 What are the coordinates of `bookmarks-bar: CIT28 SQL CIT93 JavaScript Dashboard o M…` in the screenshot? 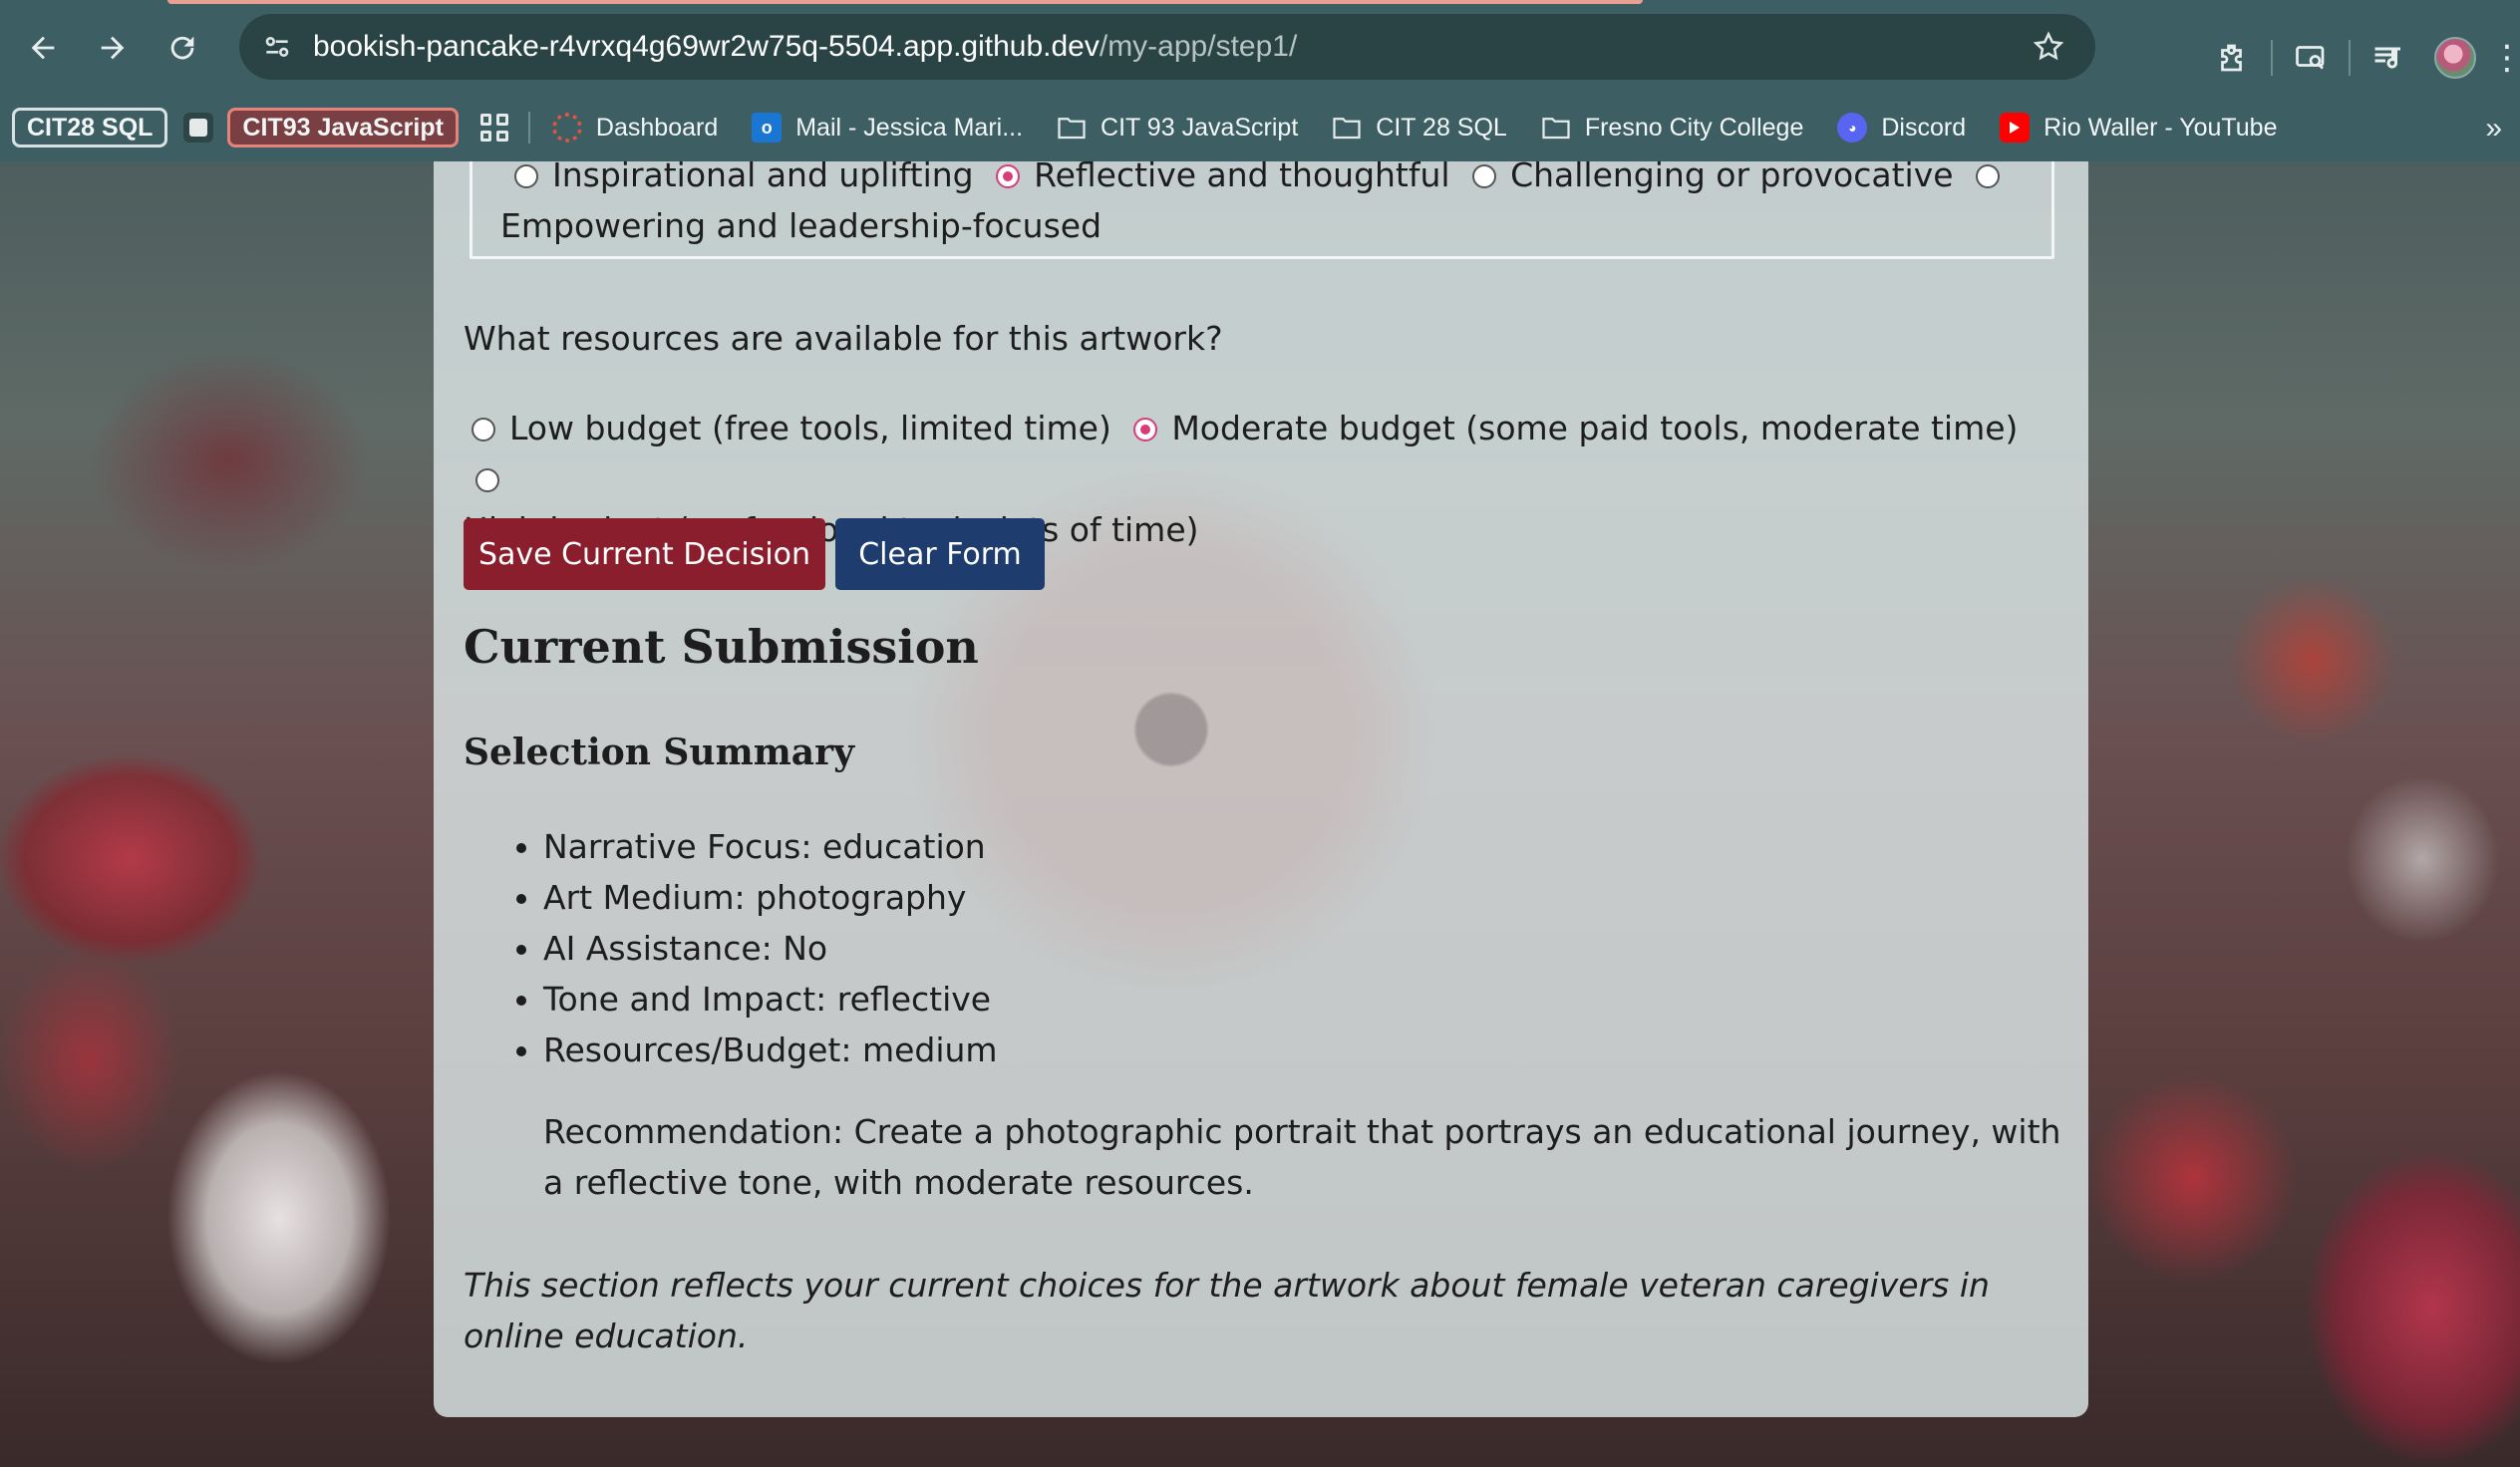 It's located at (1260, 128).